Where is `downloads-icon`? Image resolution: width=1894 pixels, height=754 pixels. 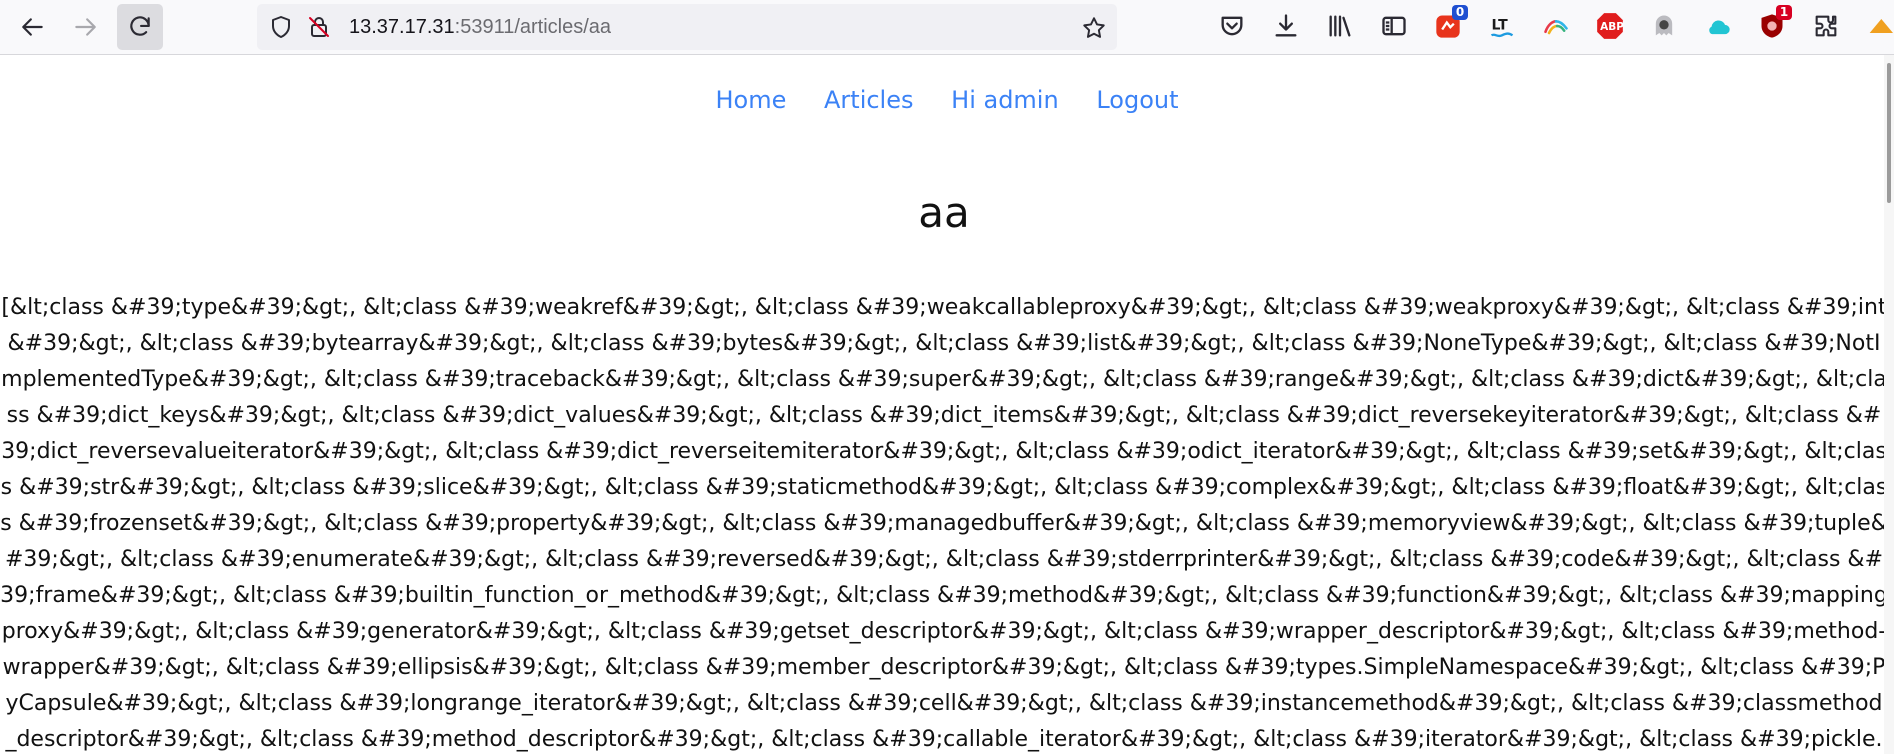
downloads-icon is located at coordinates (1286, 26).